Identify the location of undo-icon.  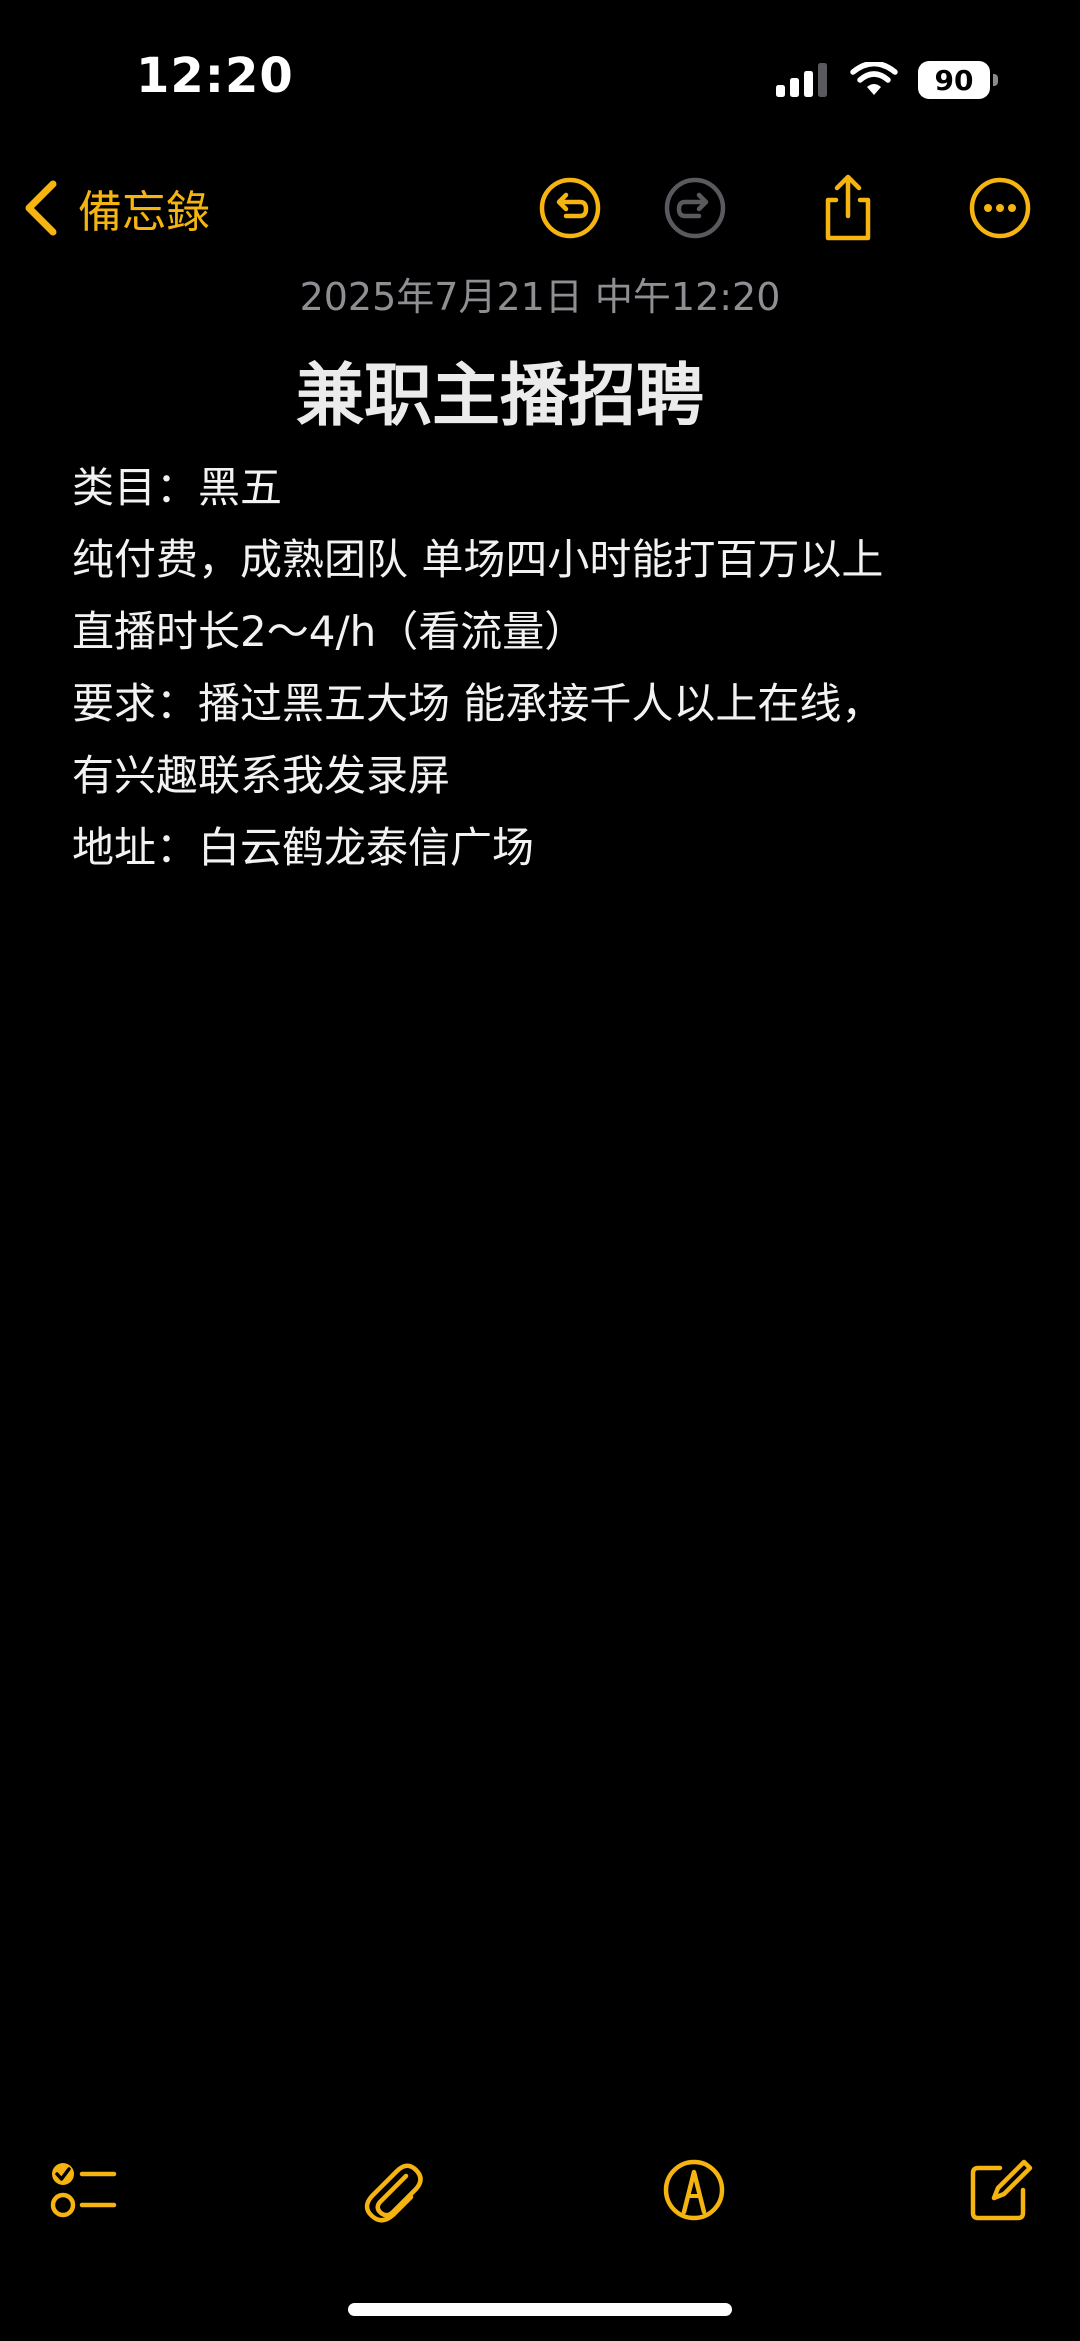
(570, 208).